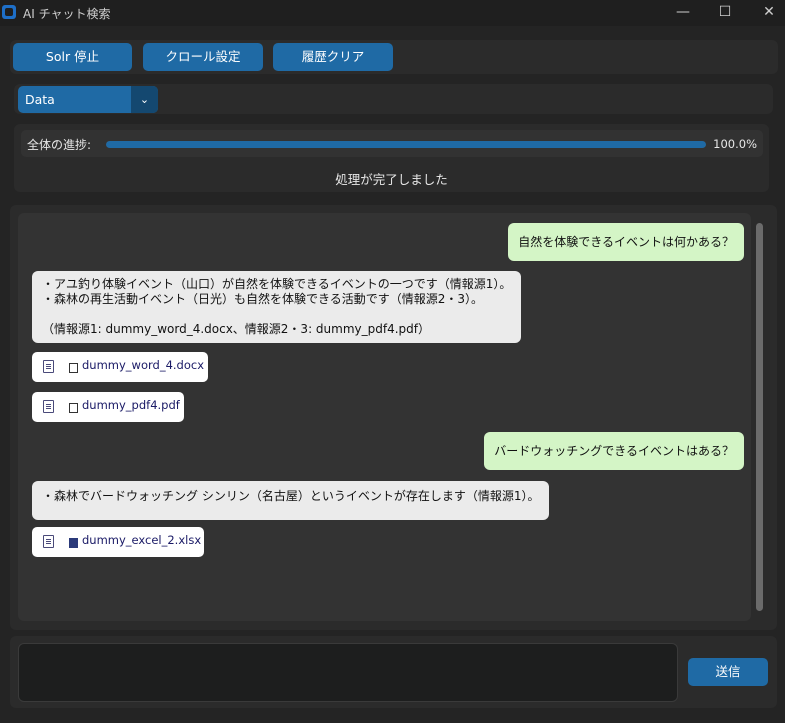 The width and height of the screenshot is (785, 723). I want to click on crawl-settings-button: クロール設定, so click(203, 57).